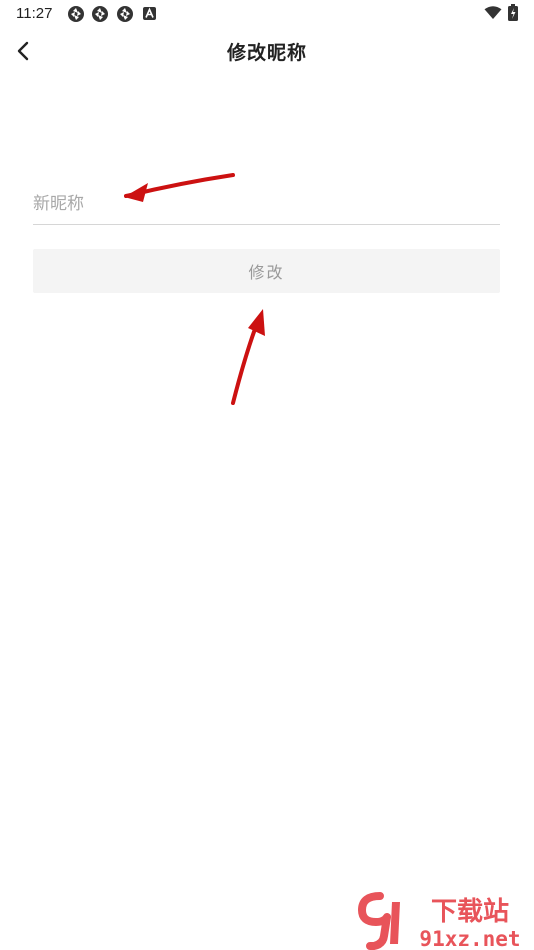 The height and width of the screenshot is (950, 534). Describe the element at coordinates (267, 14) in the screenshot. I see `status-bar: 11:27` at that location.